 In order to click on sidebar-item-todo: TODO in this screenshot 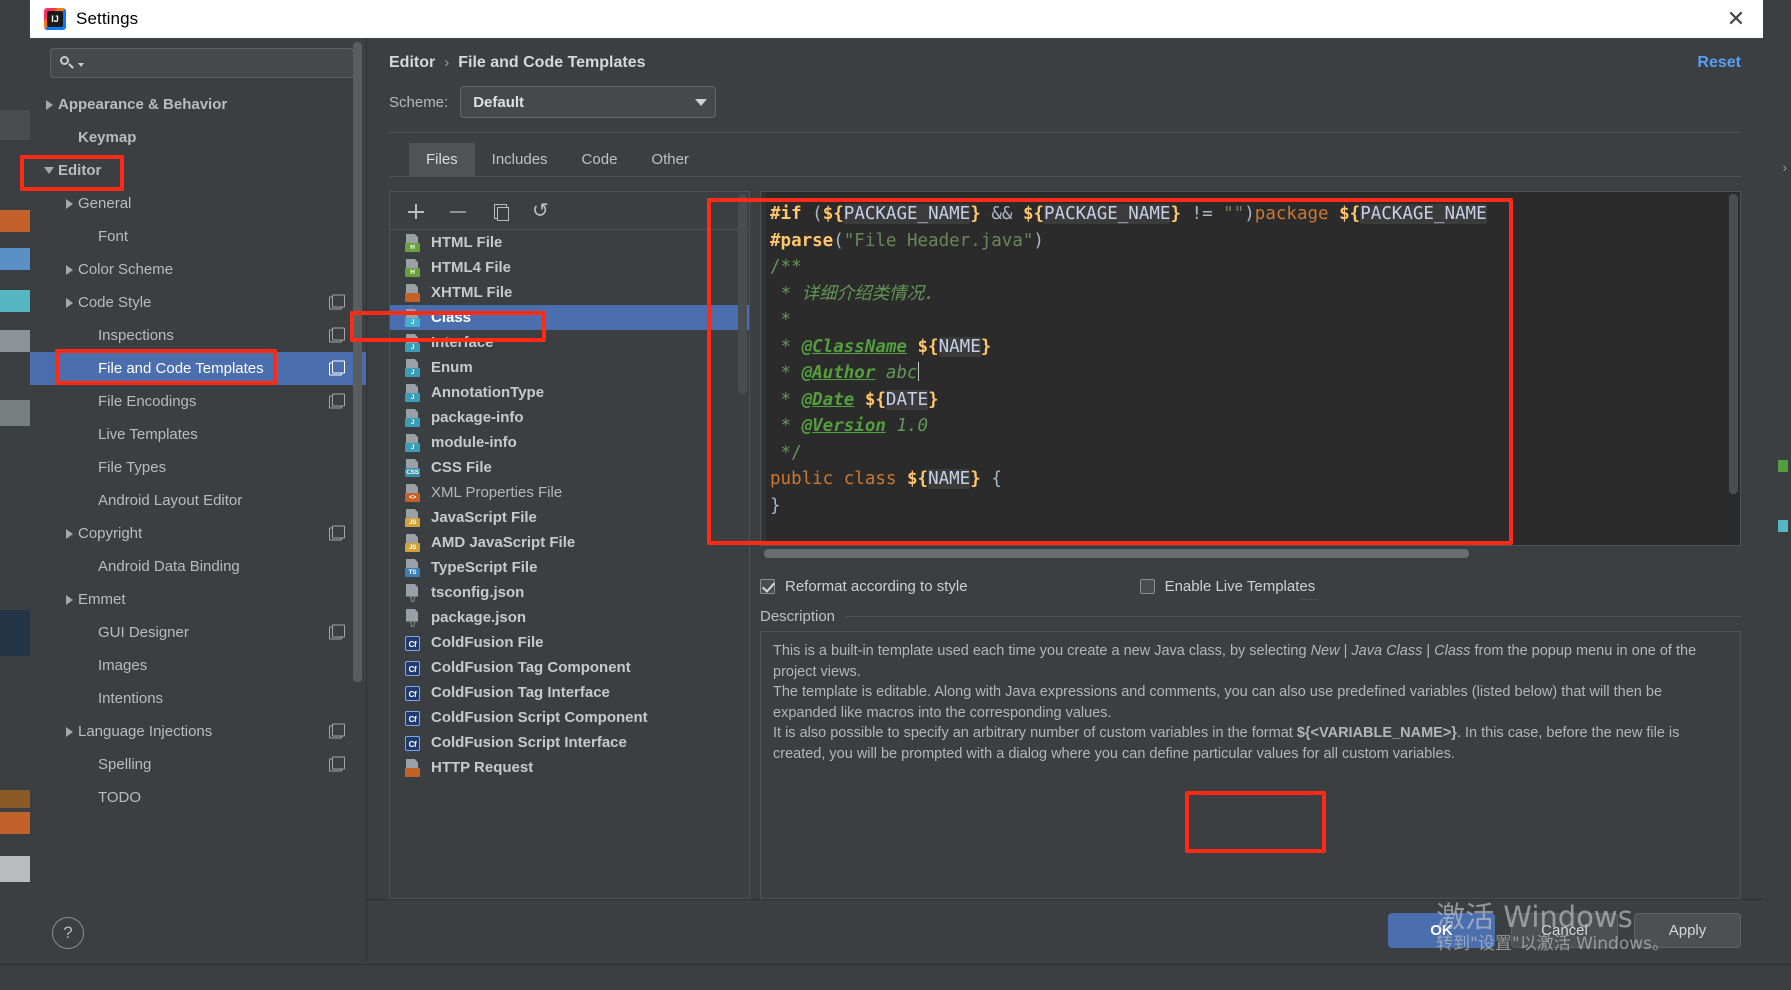, I will do `click(198, 797)`.